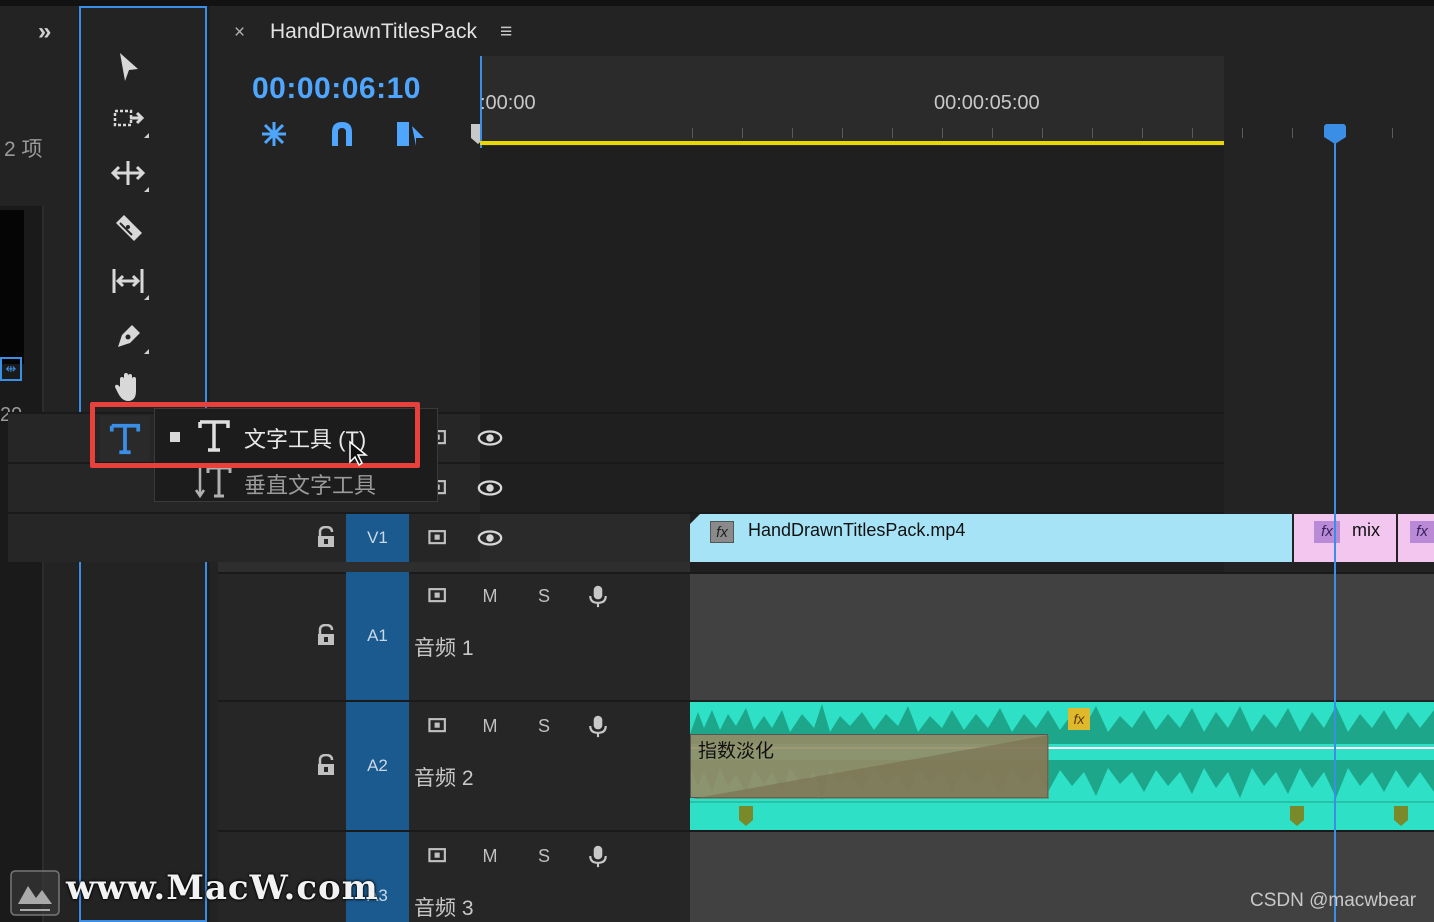 The width and height of the screenshot is (1434, 922). What do you see at coordinates (444, 648) in the screenshot?
I see `track-name-a1: 音频 1` at bounding box center [444, 648].